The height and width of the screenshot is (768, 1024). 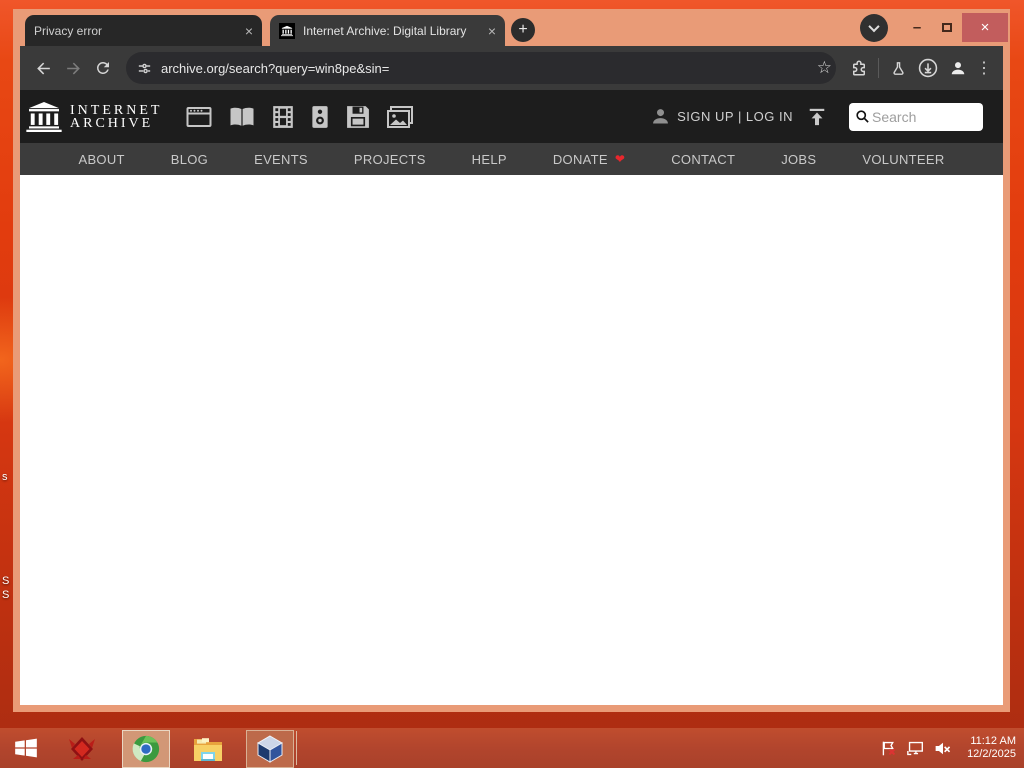 I want to click on nav-contact: CONTACT, so click(x=703, y=159).